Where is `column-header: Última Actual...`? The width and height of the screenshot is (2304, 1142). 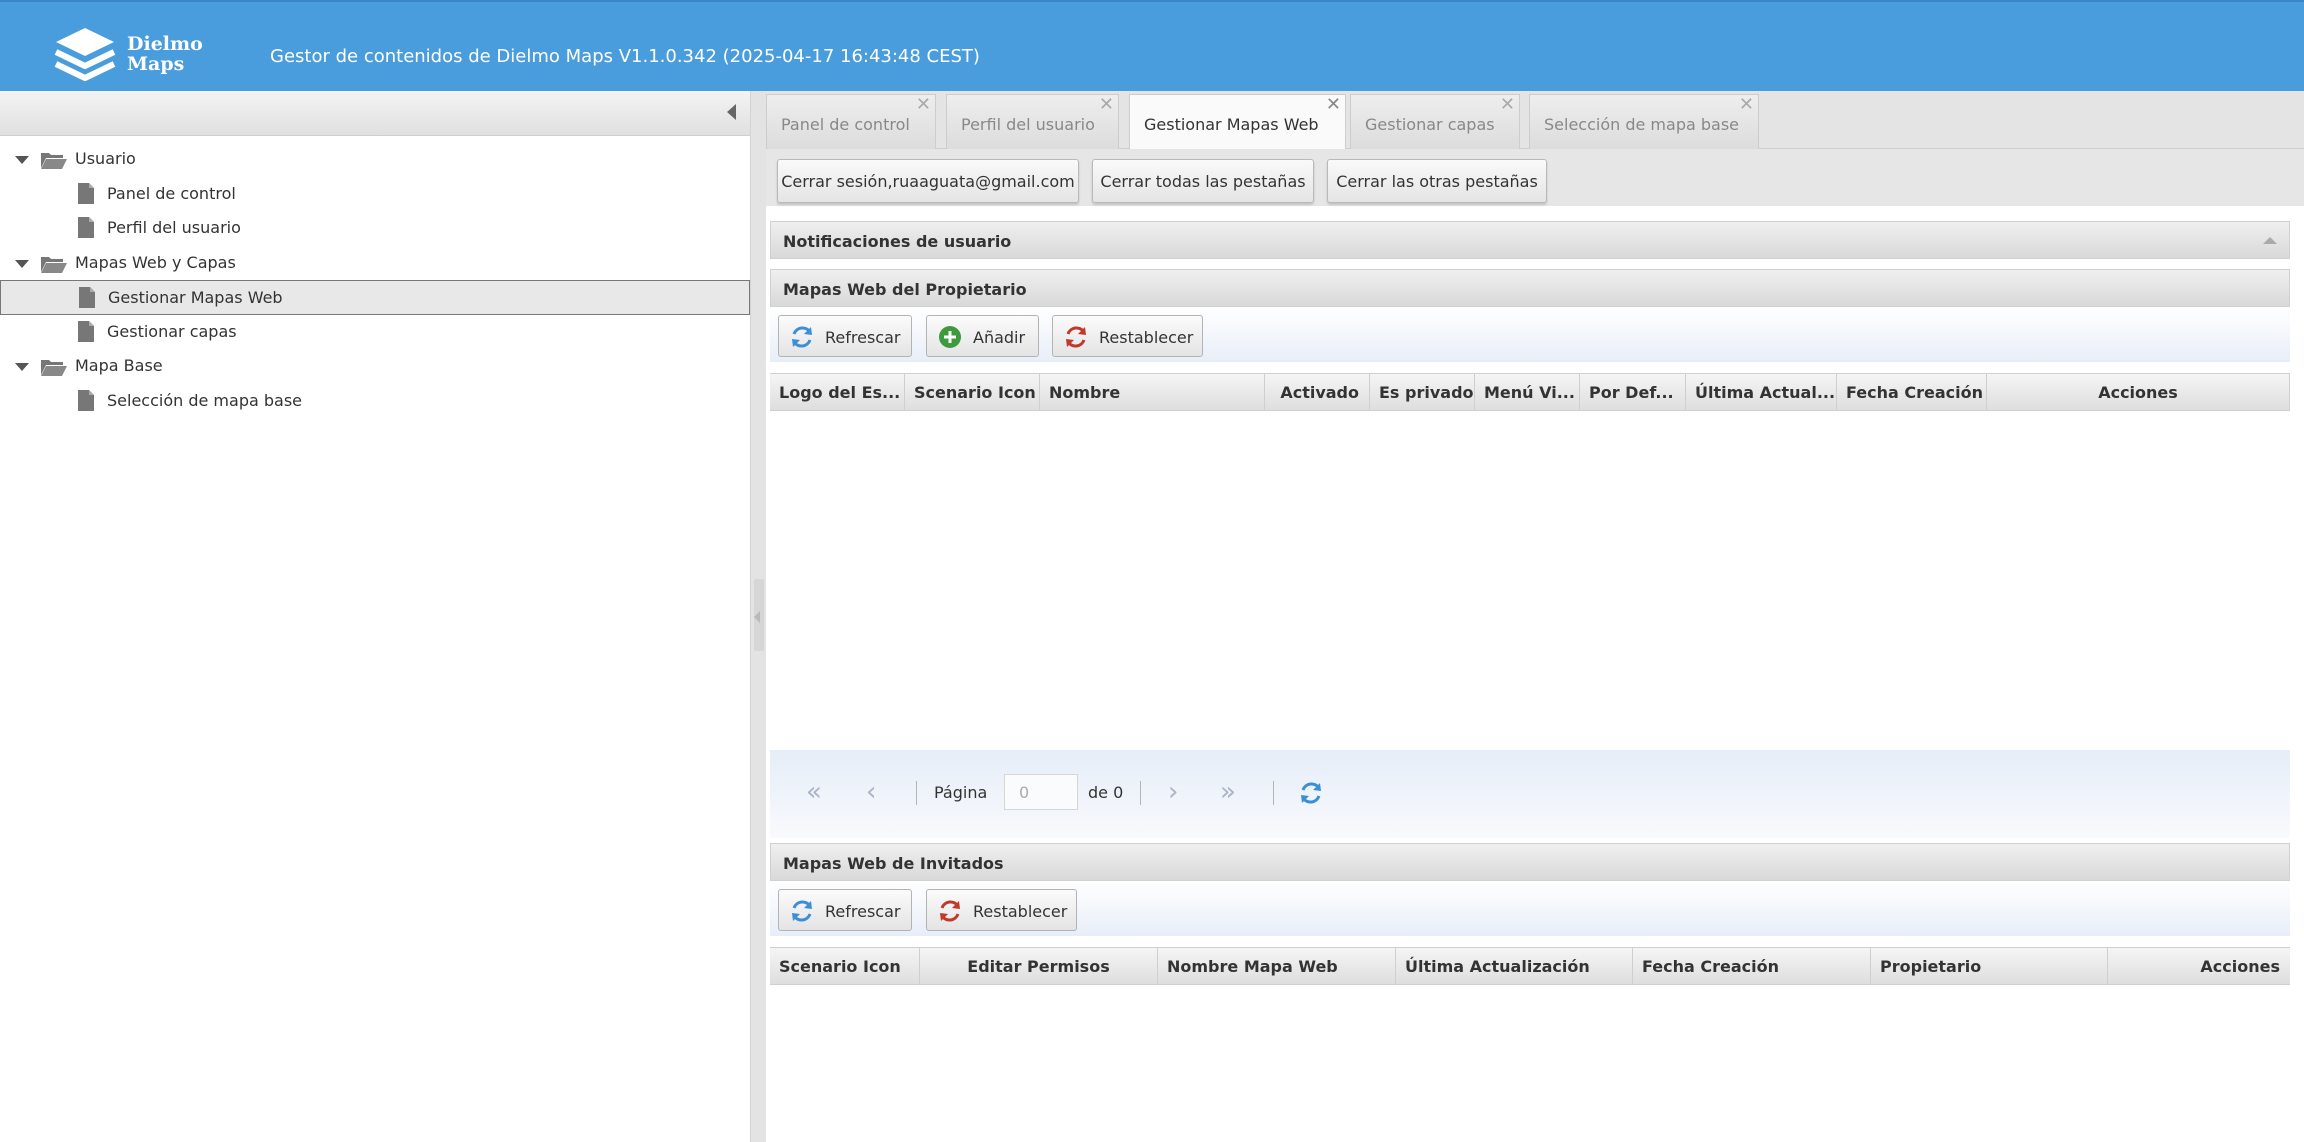 column-header: Última Actual... is located at coordinates (1761, 392).